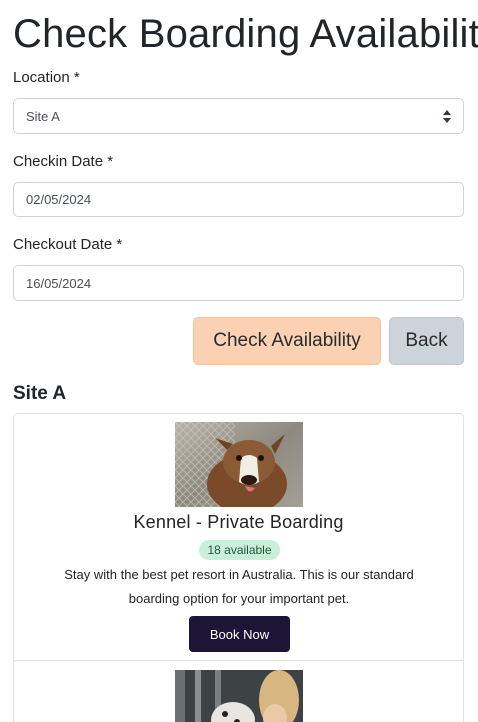 The image size is (478, 722). What do you see at coordinates (40, 393) in the screenshot?
I see `site-heading: Site A` at bounding box center [40, 393].